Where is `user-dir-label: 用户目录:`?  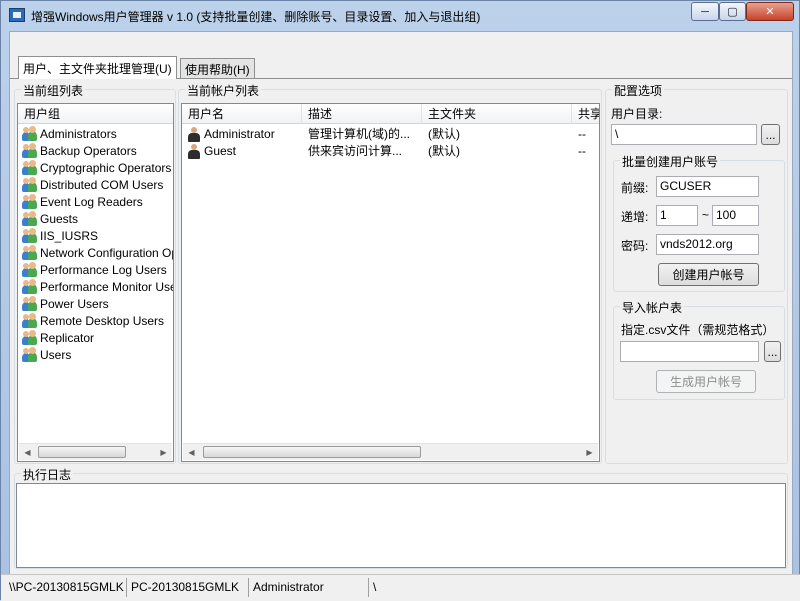
user-dir-label: 用户目录: is located at coordinates (637, 114).